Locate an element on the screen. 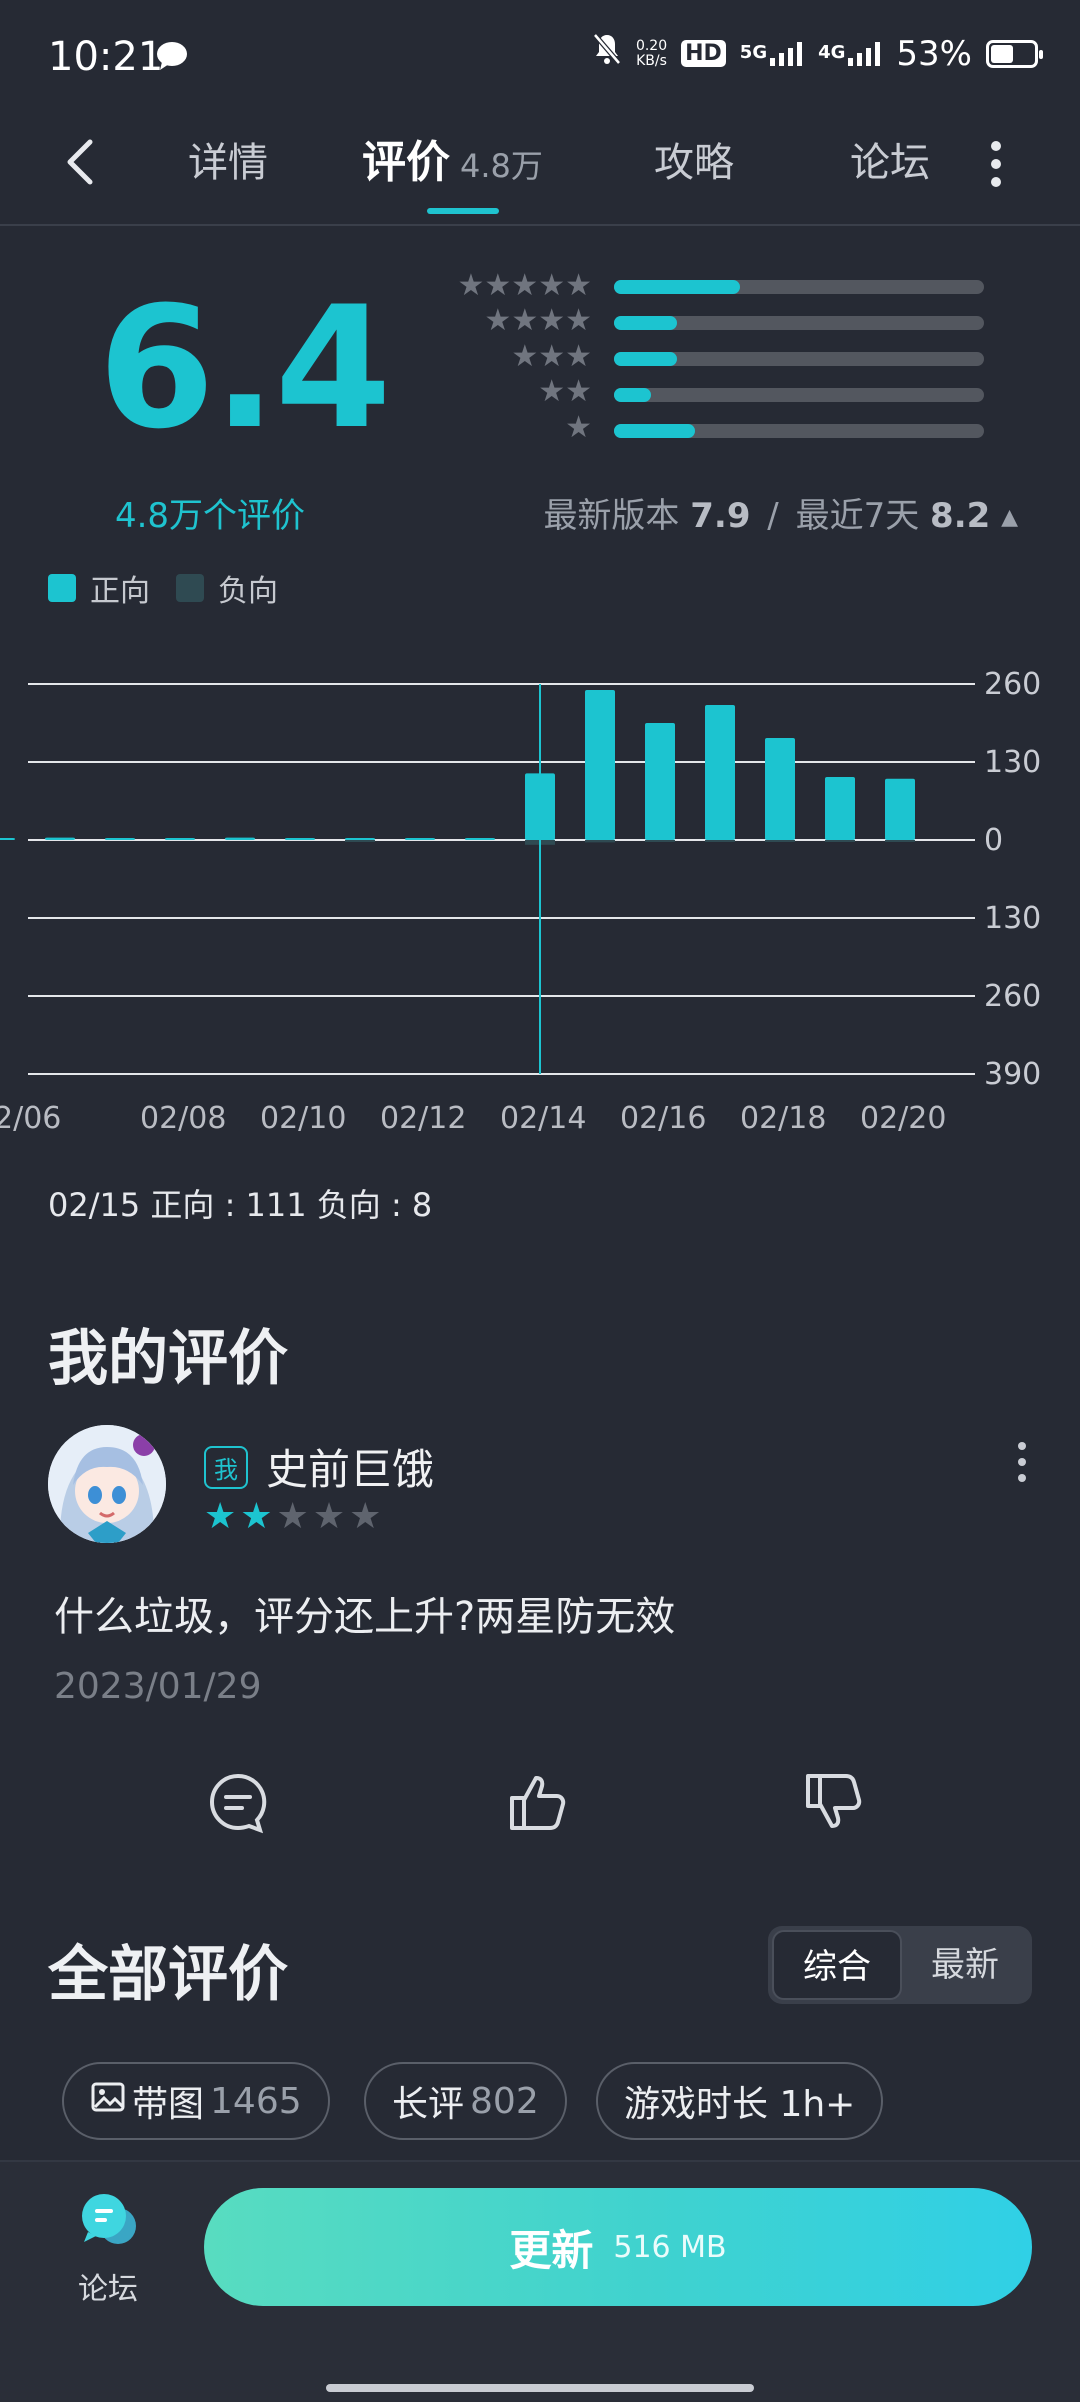 Image resolution: width=1080 pixels, height=2402 pixels. status-time: 10:21 is located at coordinates (106, 57).